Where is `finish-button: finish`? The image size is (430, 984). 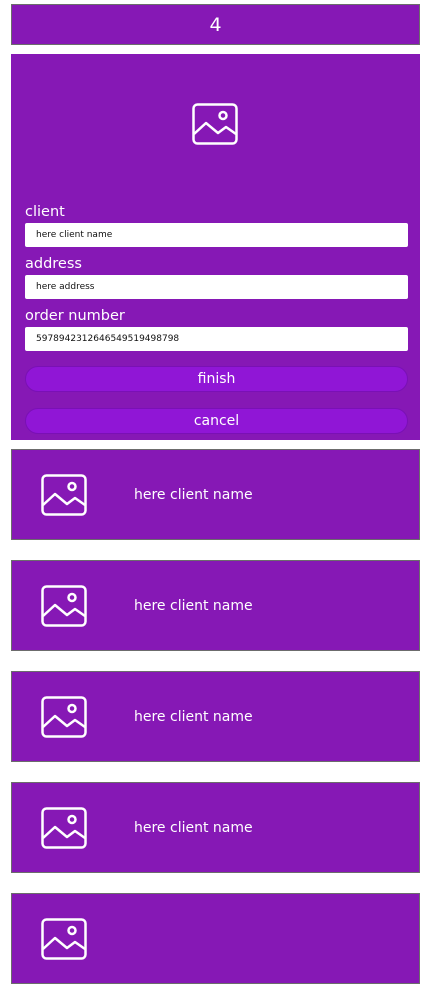
finish-button: finish is located at coordinates (216, 379).